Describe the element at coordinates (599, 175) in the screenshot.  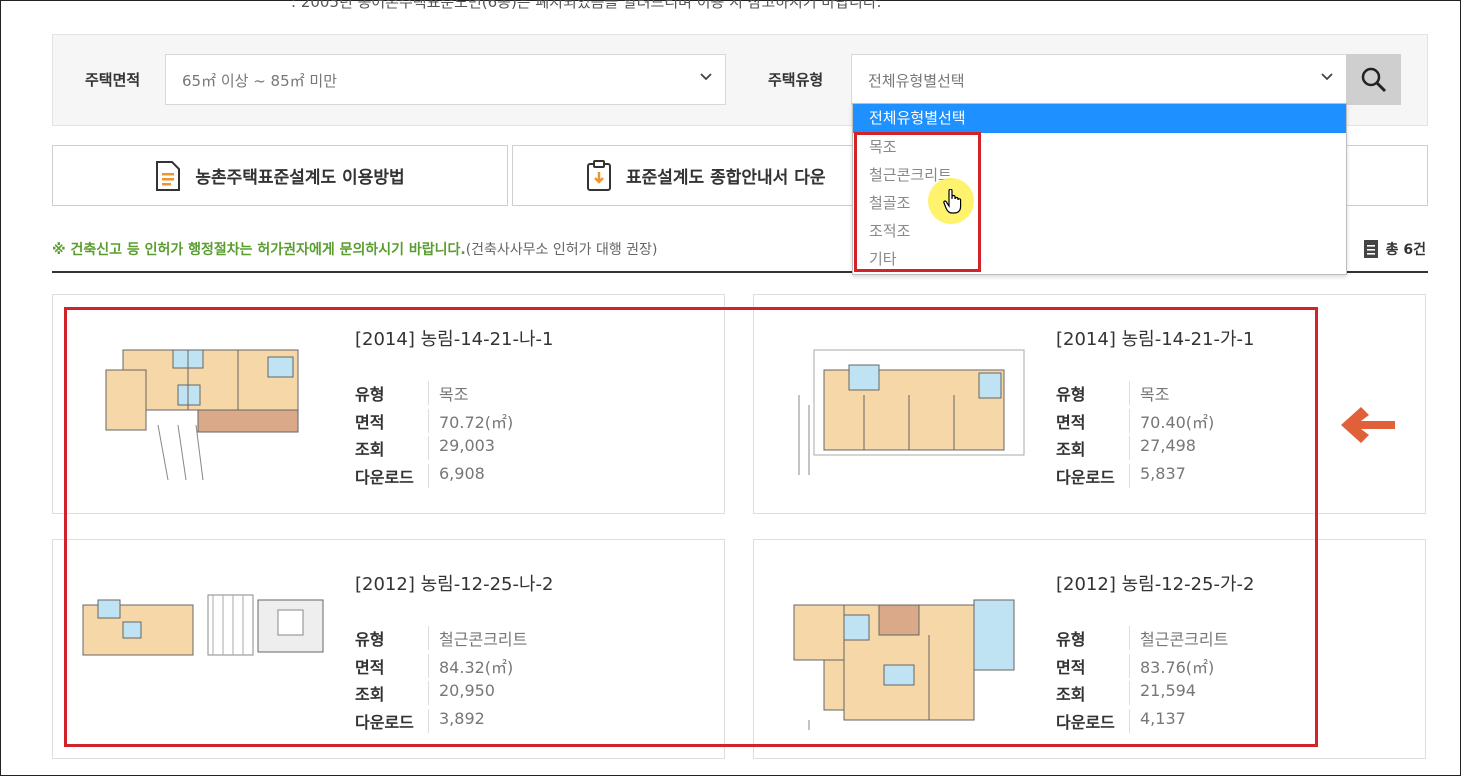
I see `clipboard-download-icon` at that location.